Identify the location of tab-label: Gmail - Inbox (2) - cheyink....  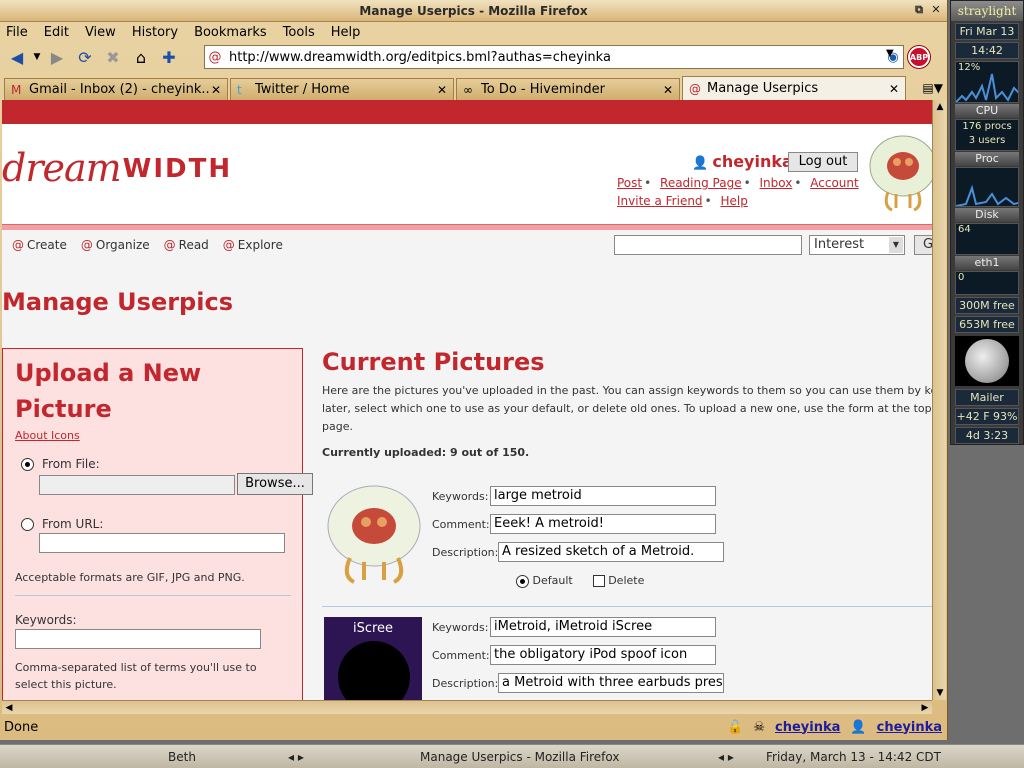
(120, 89).